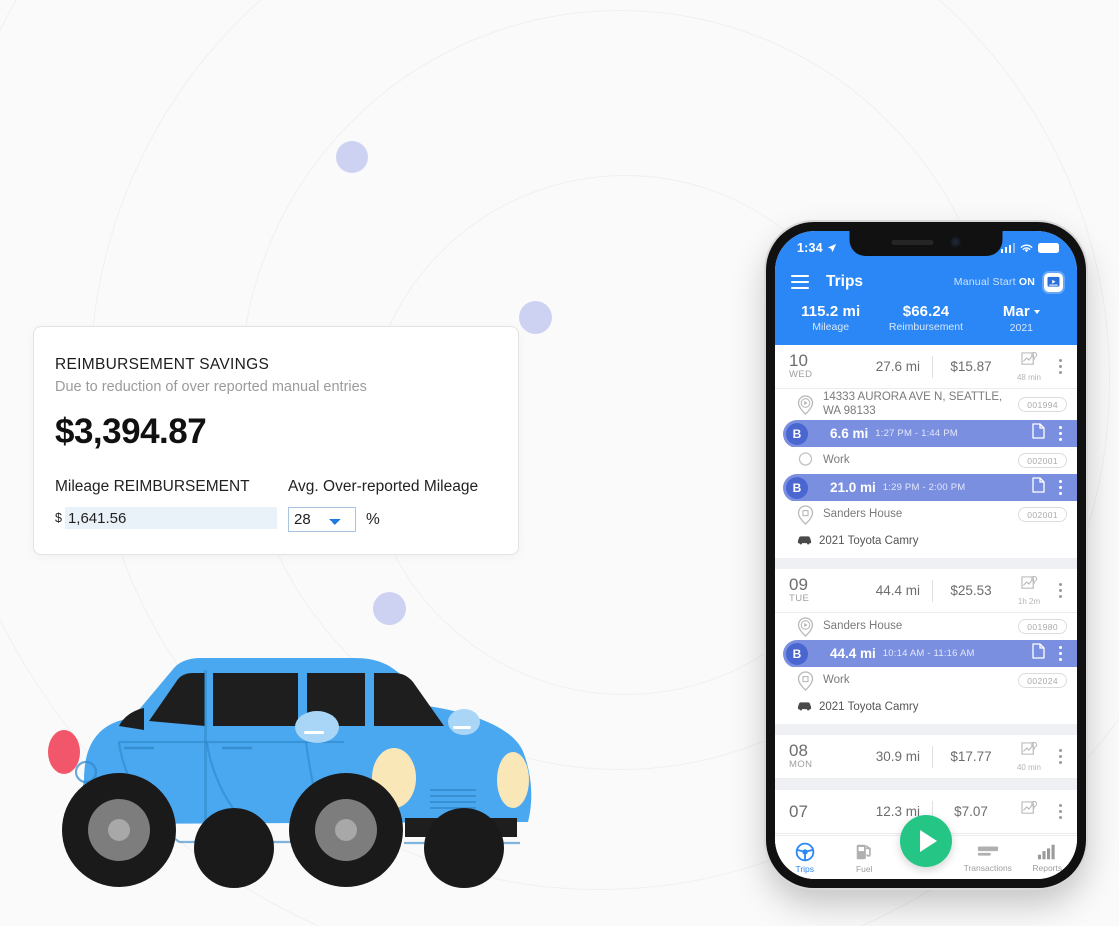 Image resolution: width=1119 pixels, height=926 pixels. Describe the element at coordinates (162, 364) in the screenshot. I see `card-title: REIMBURSEMENT SAVINGS` at that location.